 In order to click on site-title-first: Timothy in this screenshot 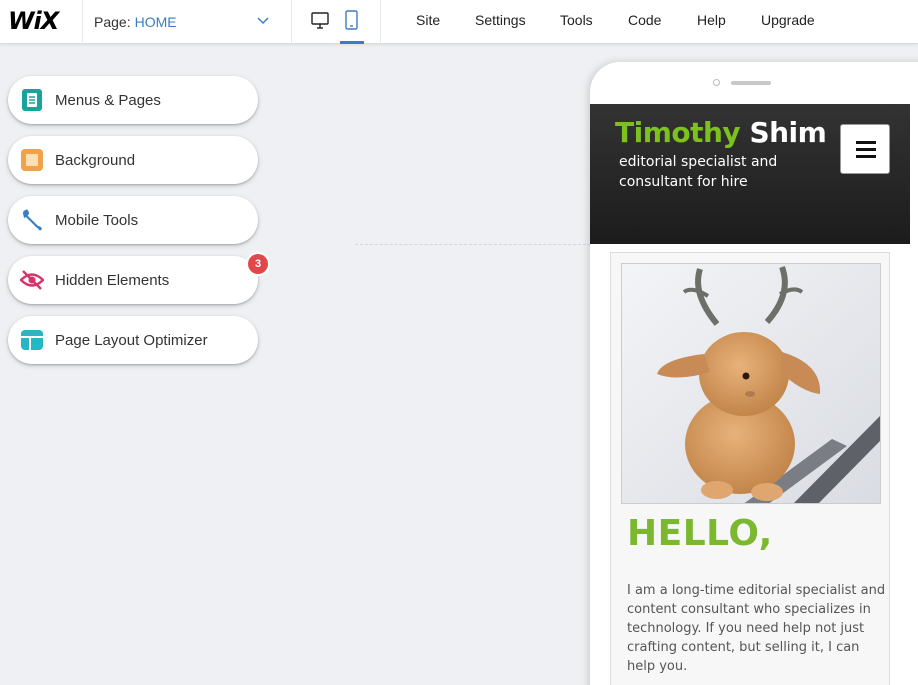, I will do `click(678, 132)`.